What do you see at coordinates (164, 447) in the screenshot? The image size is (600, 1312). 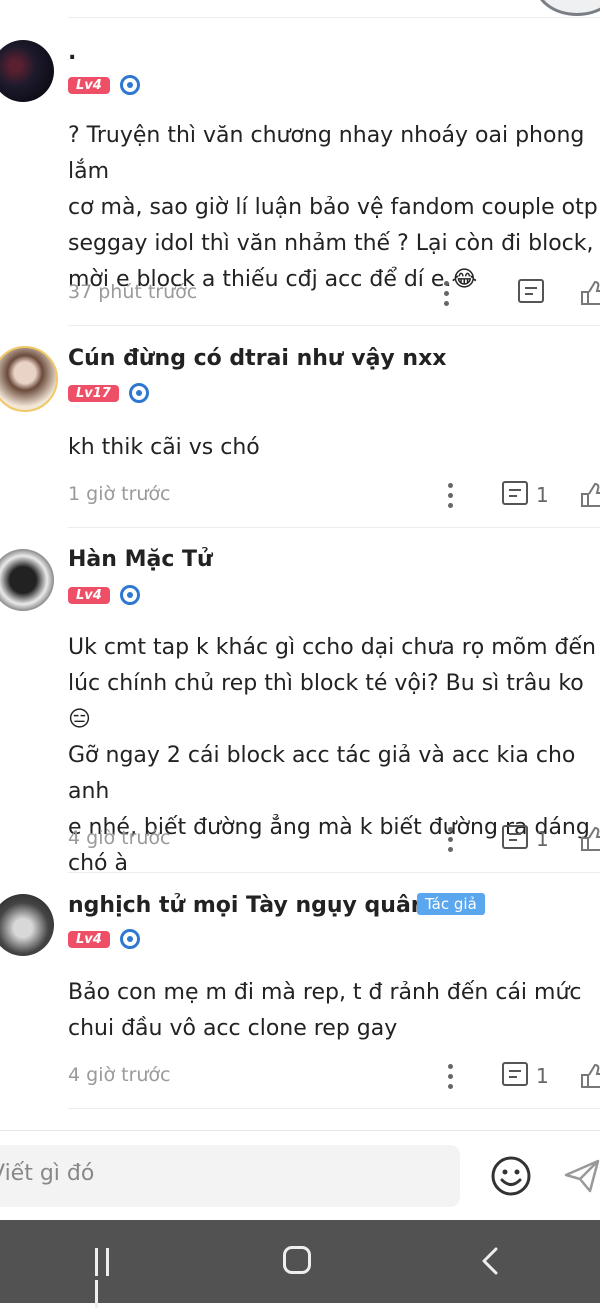 I see `comment-text: kh thik cãi vs chó` at bounding box center [164, 447].